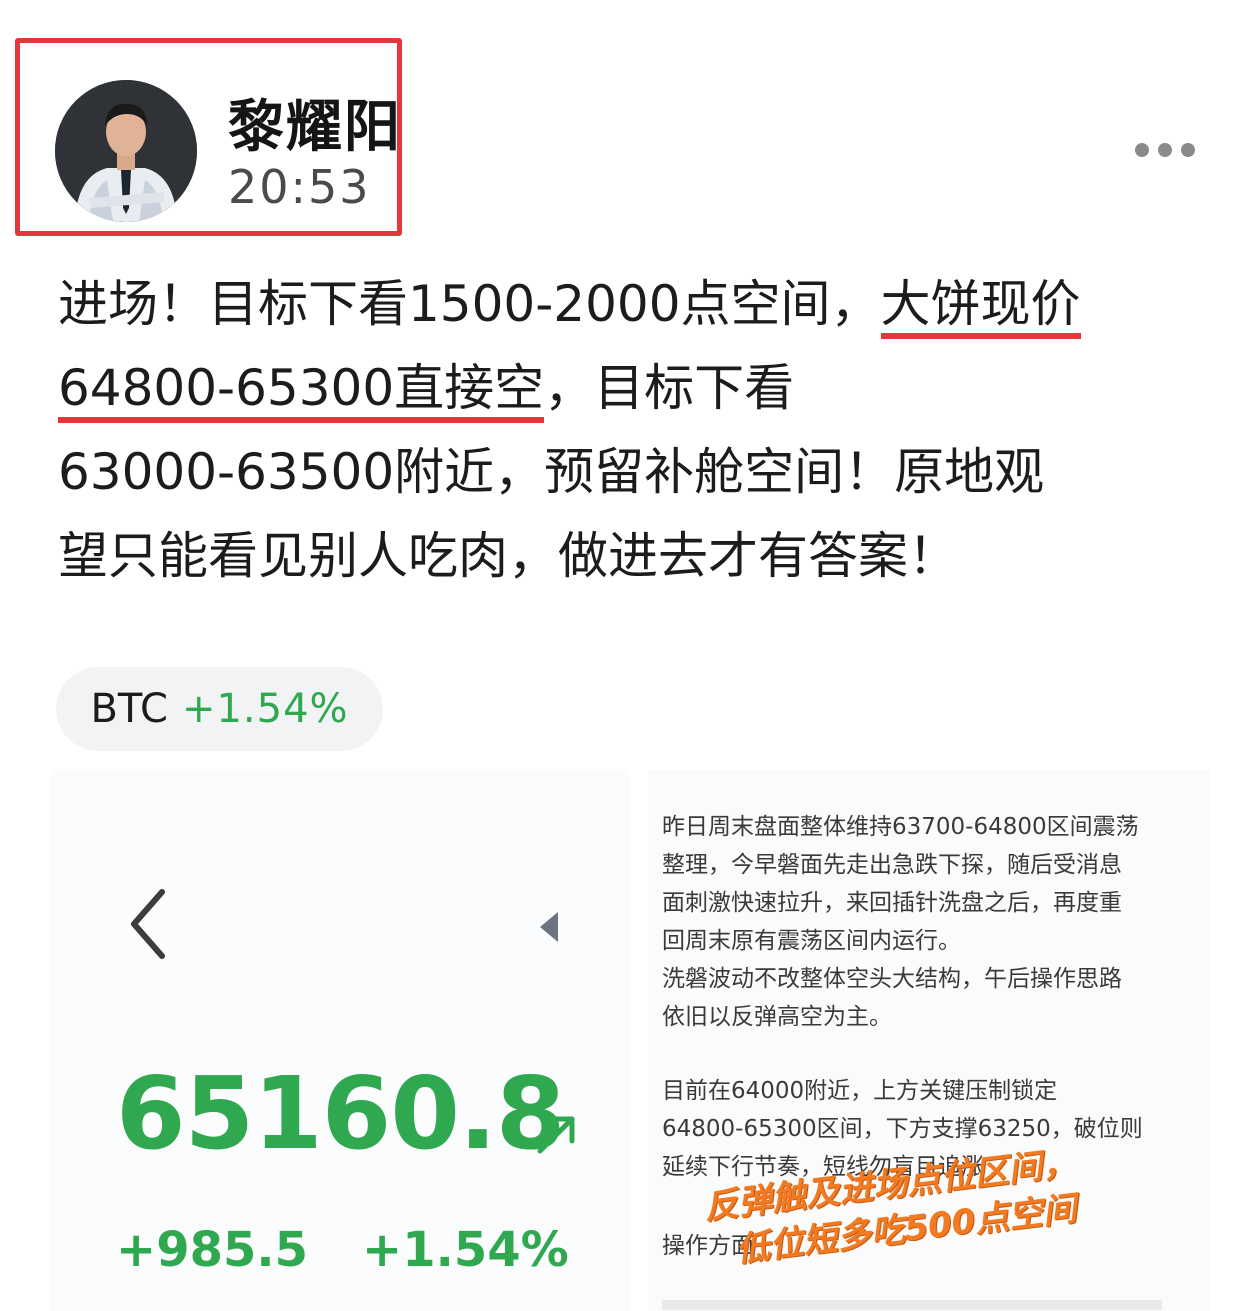 Image resolution: width=1255 pixels, height=1311 pixels. I want to click on more-dots-icon, so click(1165, 150).